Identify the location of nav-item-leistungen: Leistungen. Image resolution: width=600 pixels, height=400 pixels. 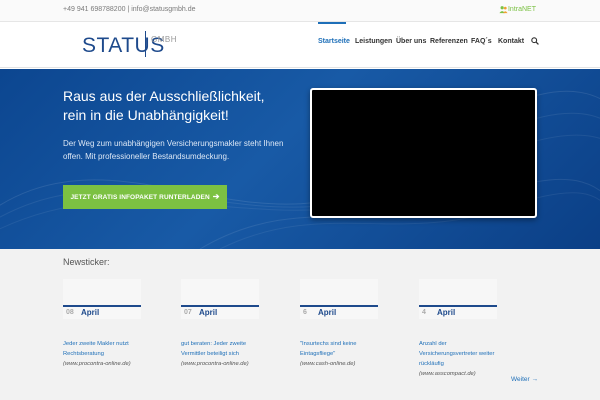
(373, 41).